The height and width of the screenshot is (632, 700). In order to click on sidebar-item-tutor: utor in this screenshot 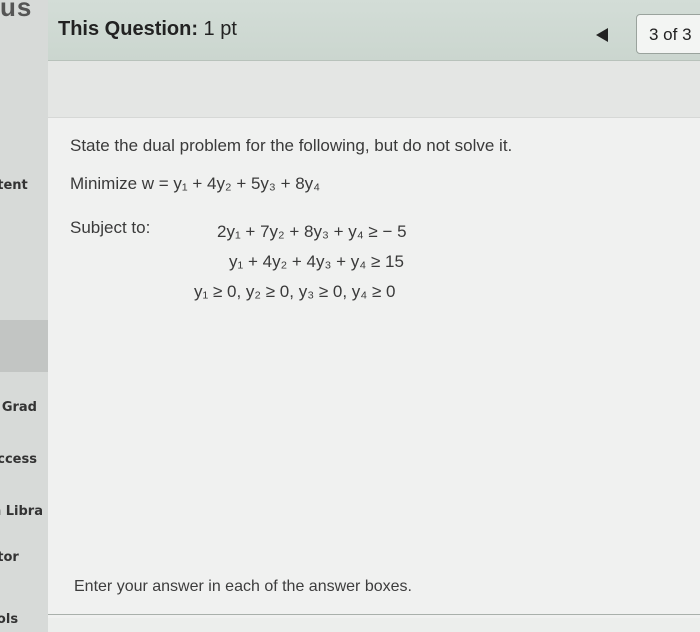, I will do `click(24, 557)`.